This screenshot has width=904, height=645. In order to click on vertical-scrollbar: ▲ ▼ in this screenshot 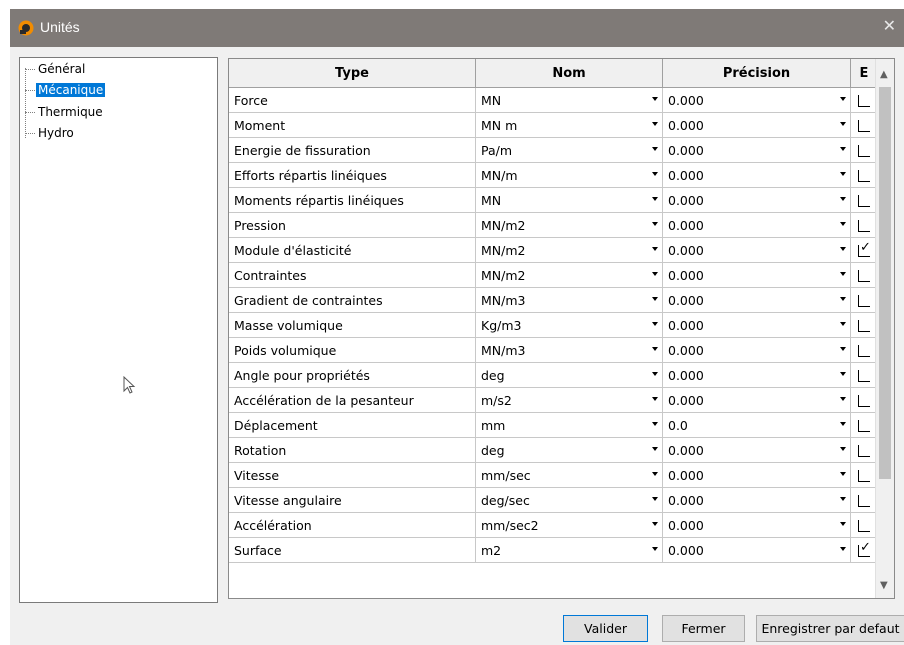, I will do `click(884, 328)`.